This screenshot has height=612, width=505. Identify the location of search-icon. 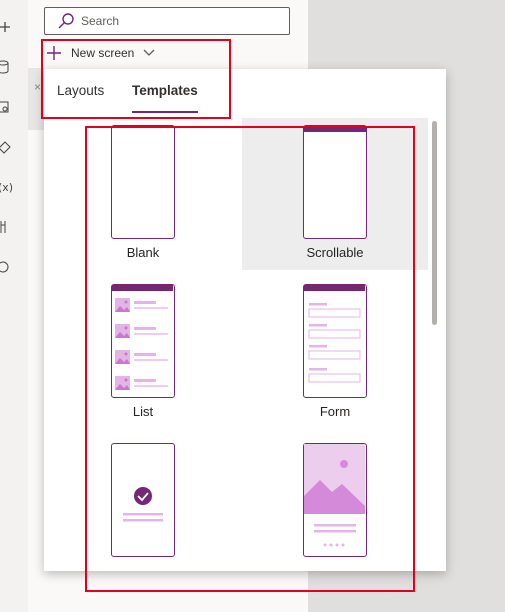
(66, 21).